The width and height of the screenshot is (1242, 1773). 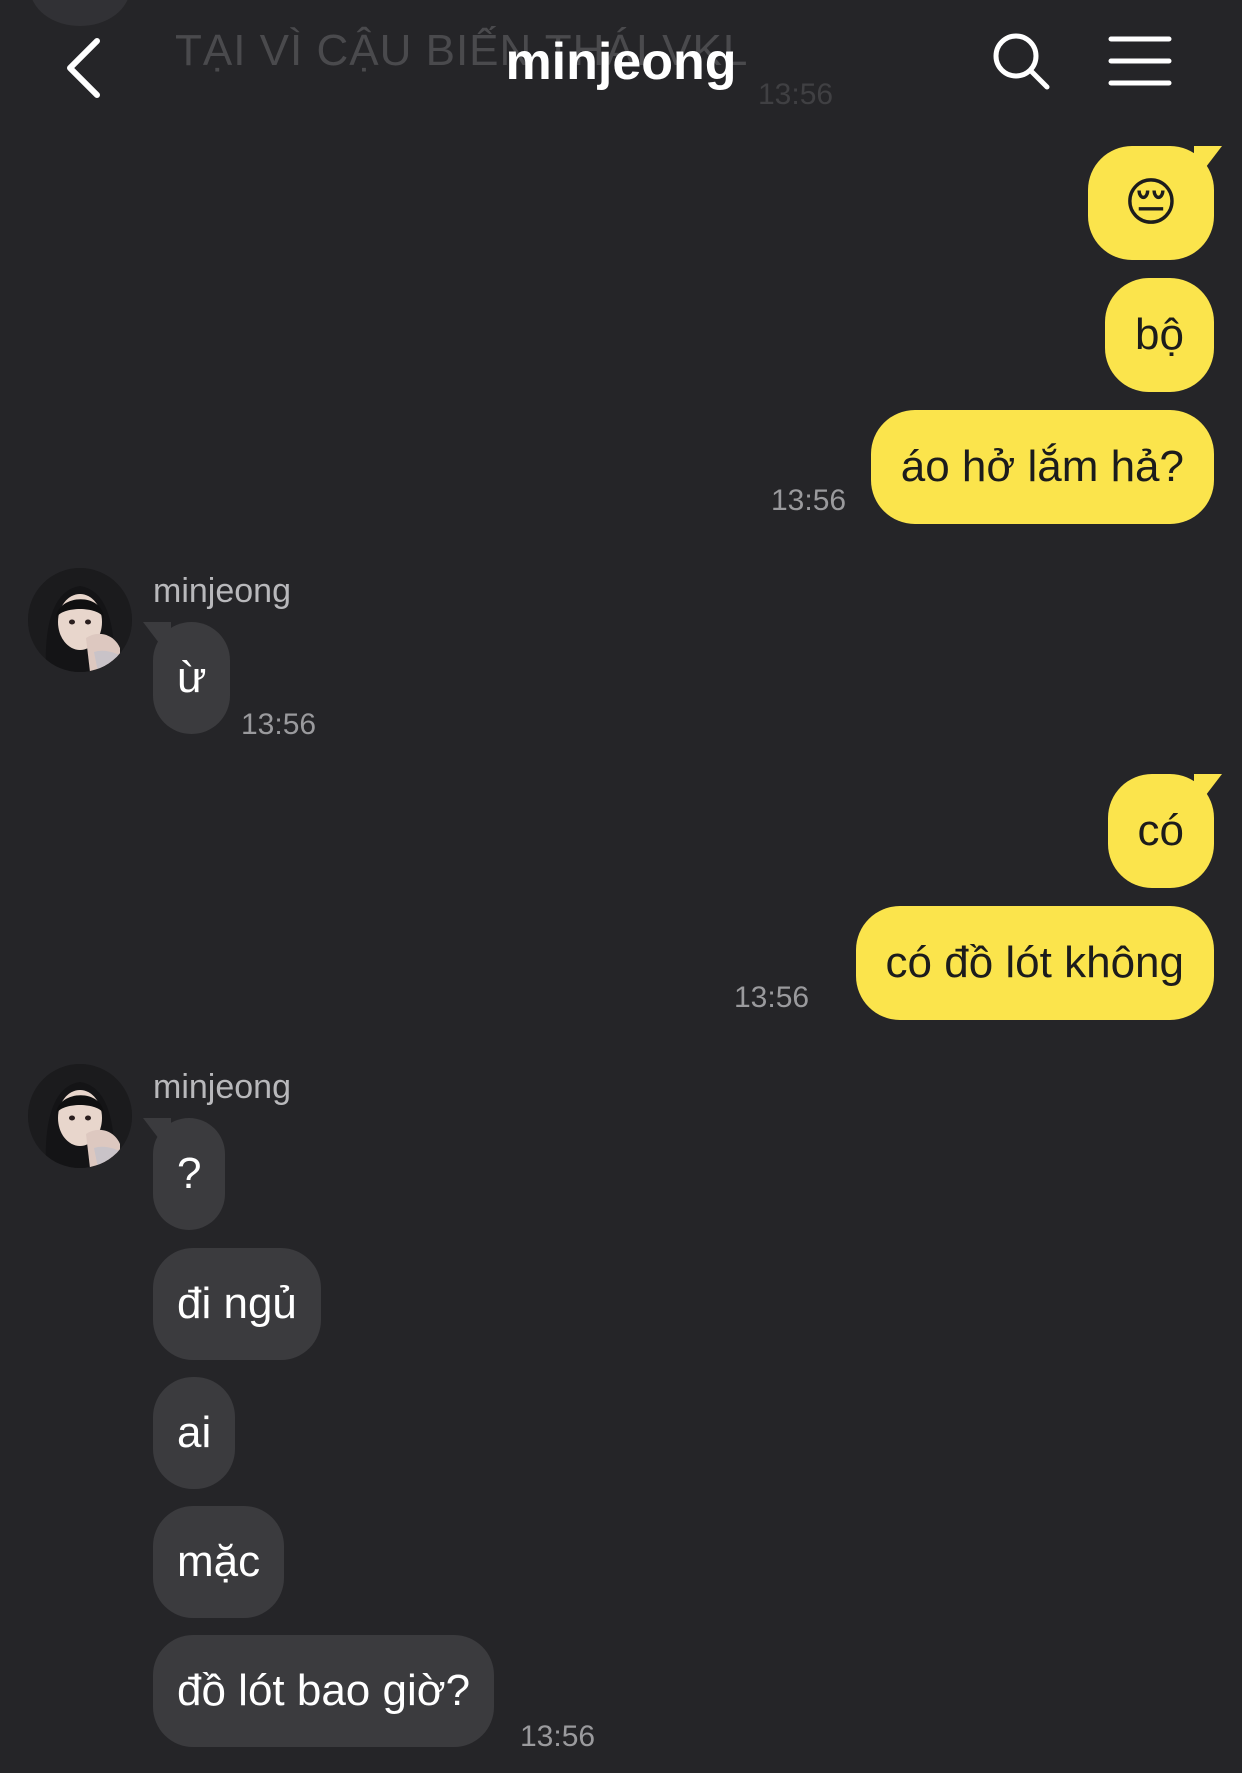 What do you see at coordinates (192, 678) in the screenshot?
I see `received-message: ừ` at bounding box center [192, 678].